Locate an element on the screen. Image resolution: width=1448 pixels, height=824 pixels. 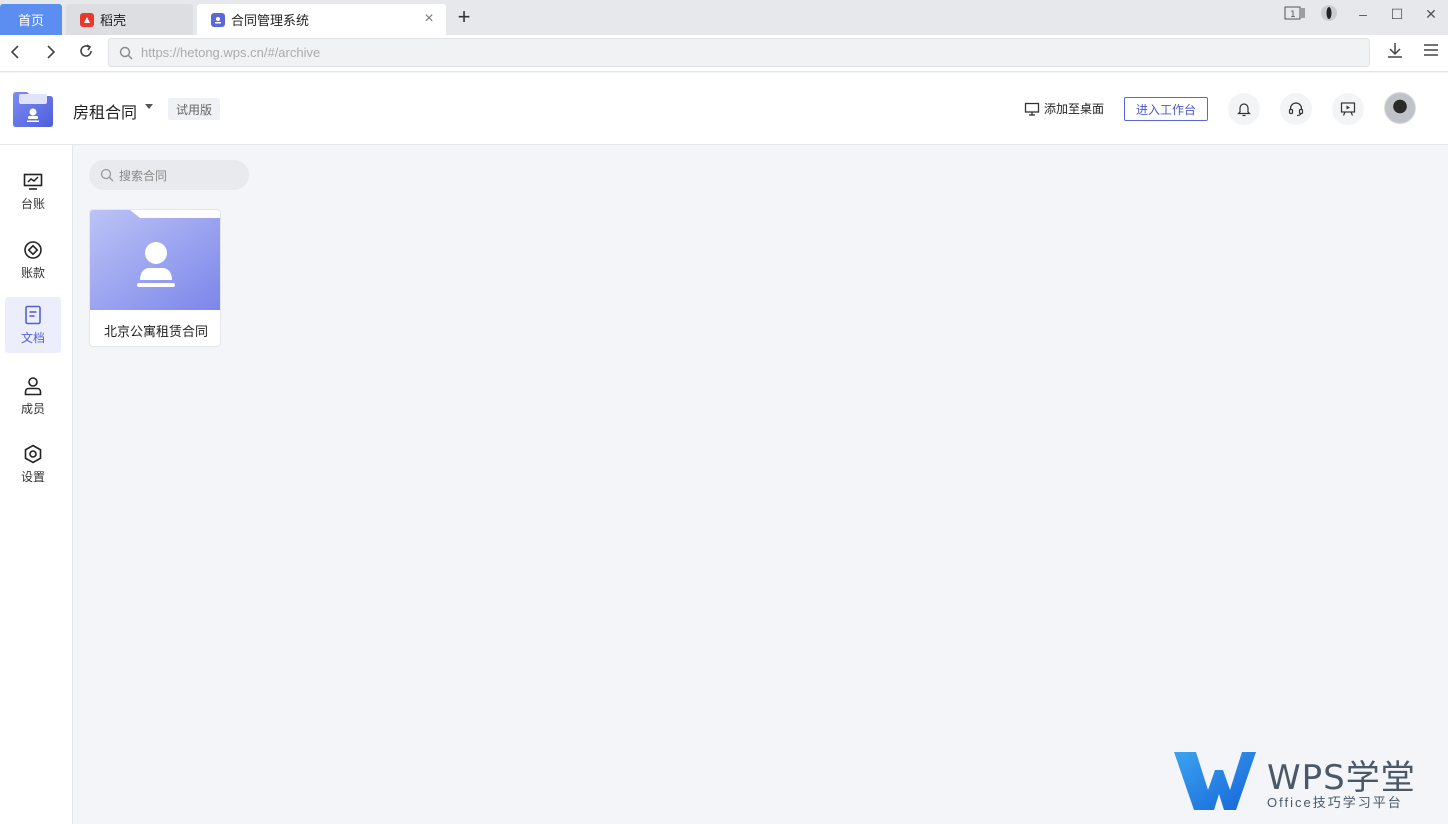
support-button is located at coordinates (1296, 109).